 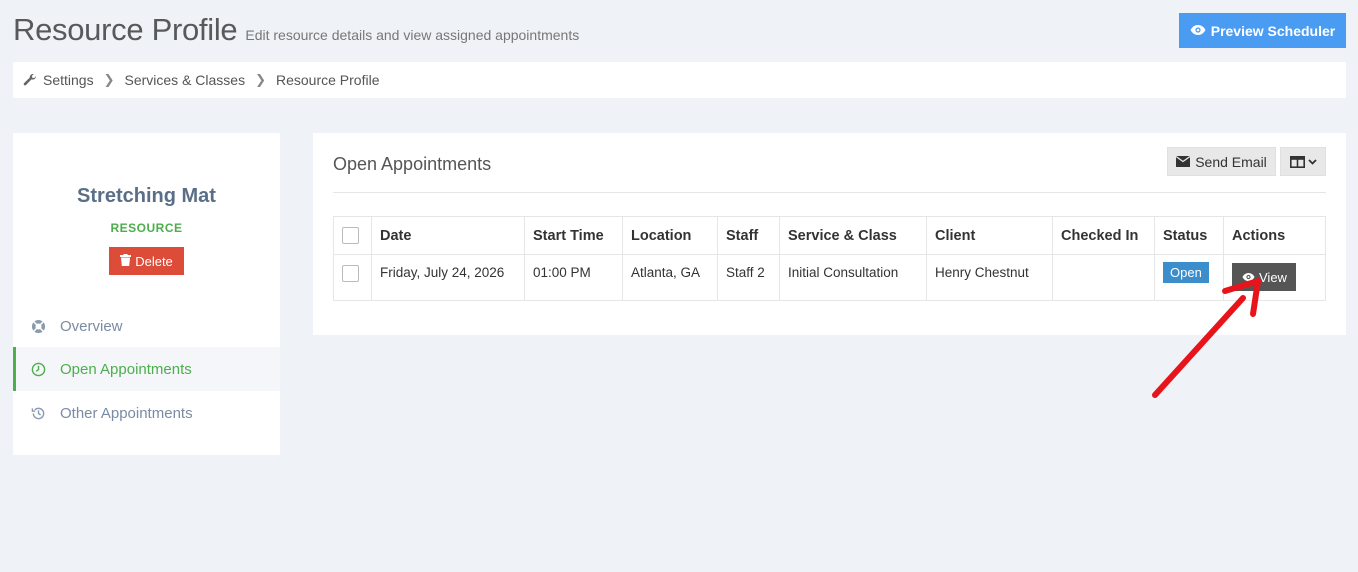 I want to click on sidebar-item-label: Overview, so click(x=91, y=326).